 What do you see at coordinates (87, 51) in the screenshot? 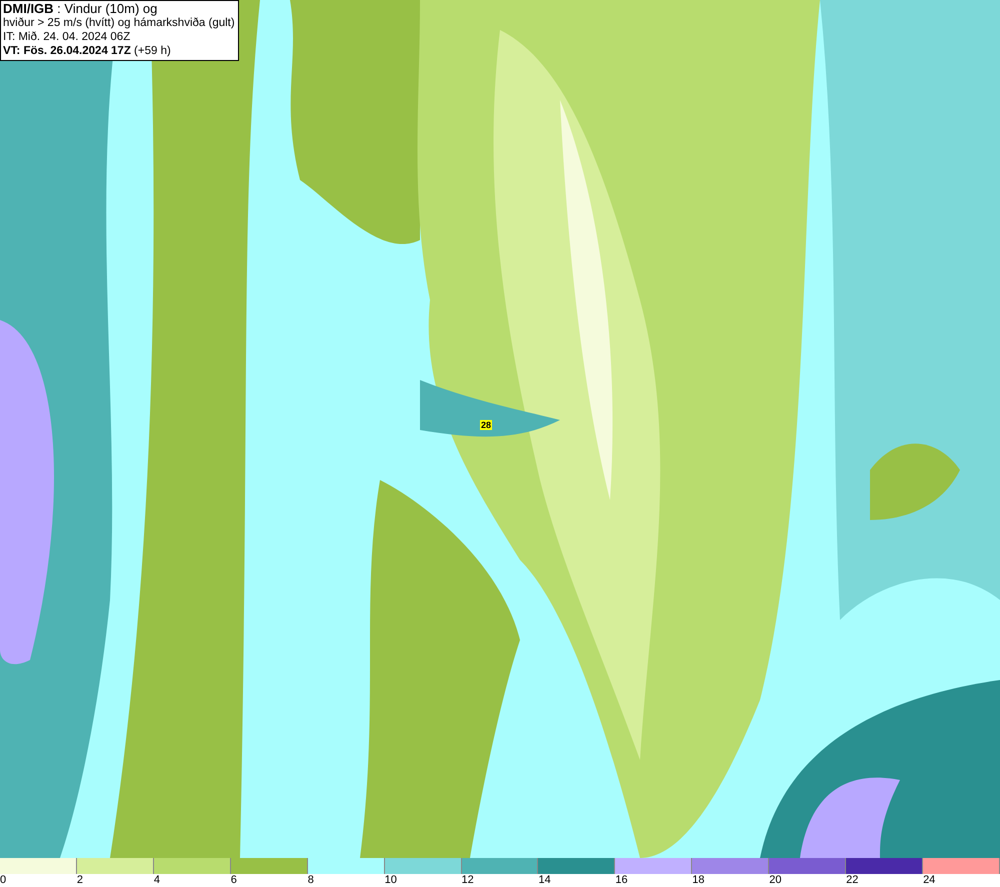
I see `legend-text: VT: Fös. 26.04.2024 17Z (+59 h)` at bounding box center [87, 51].